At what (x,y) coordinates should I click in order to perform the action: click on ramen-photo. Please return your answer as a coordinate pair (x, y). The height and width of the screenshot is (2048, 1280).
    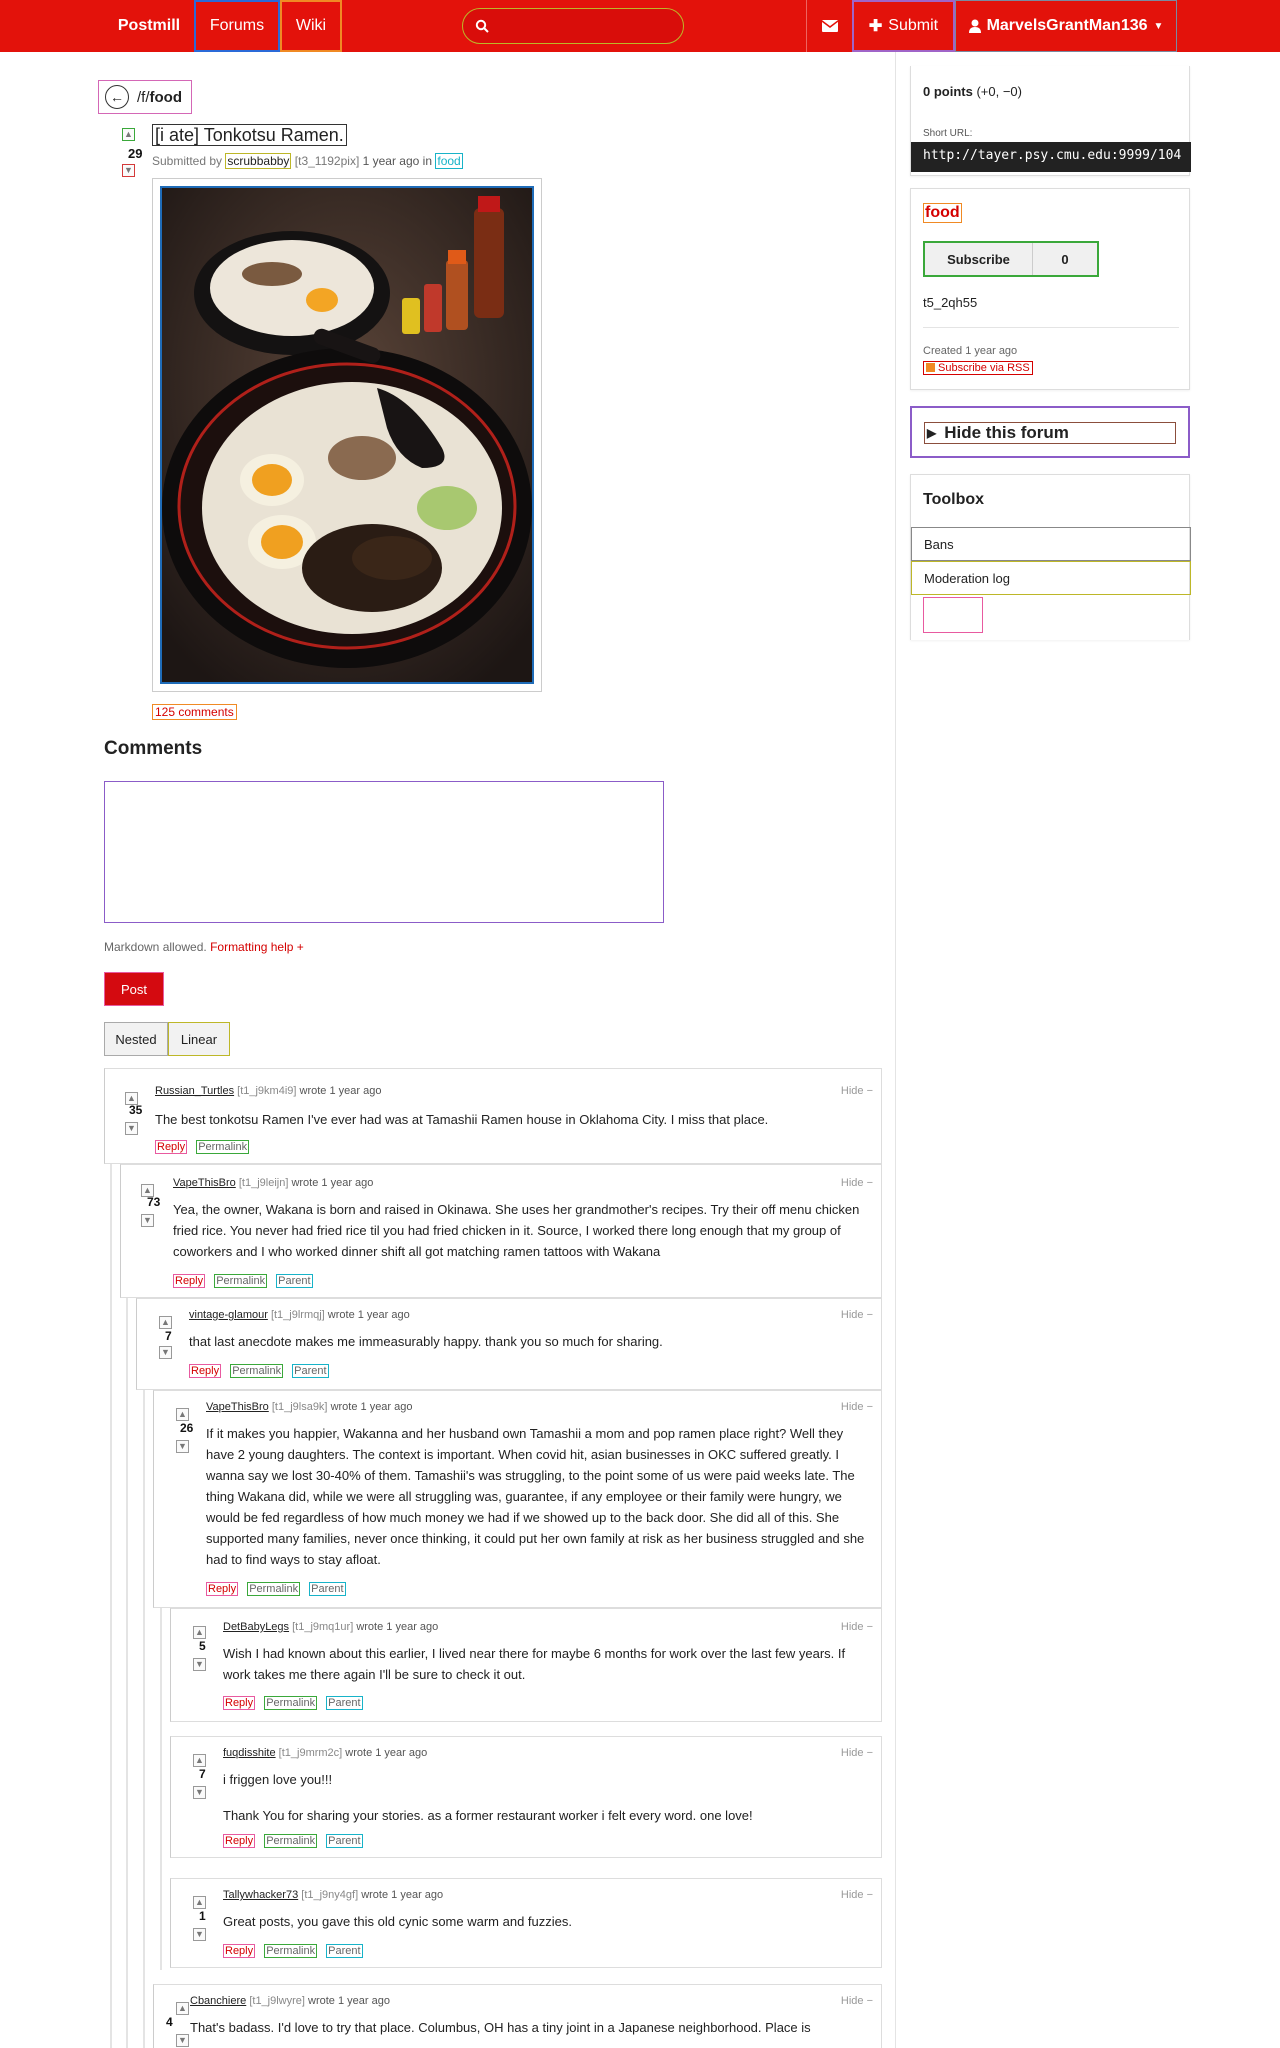
    Looking at the image, I should click on (347, 435).